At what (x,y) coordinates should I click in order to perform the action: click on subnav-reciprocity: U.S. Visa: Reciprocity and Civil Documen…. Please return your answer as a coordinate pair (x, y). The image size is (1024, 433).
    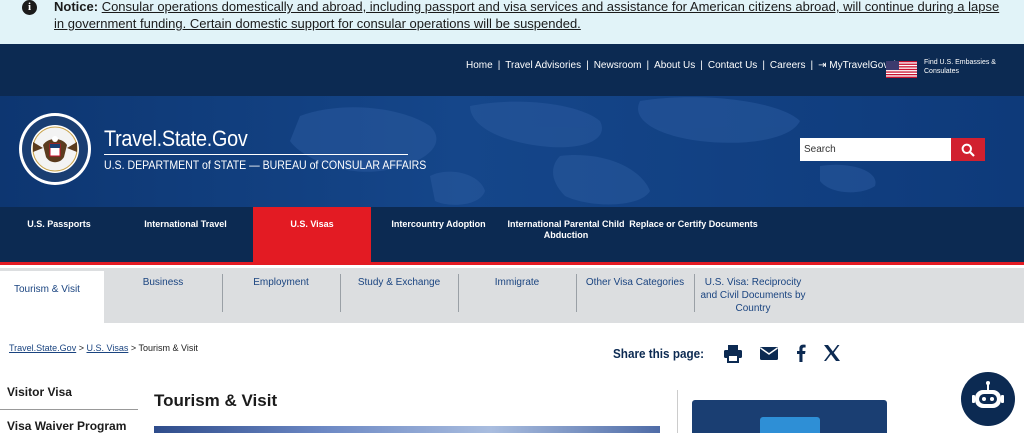
    Looking at the image, I should click on (753, 295).